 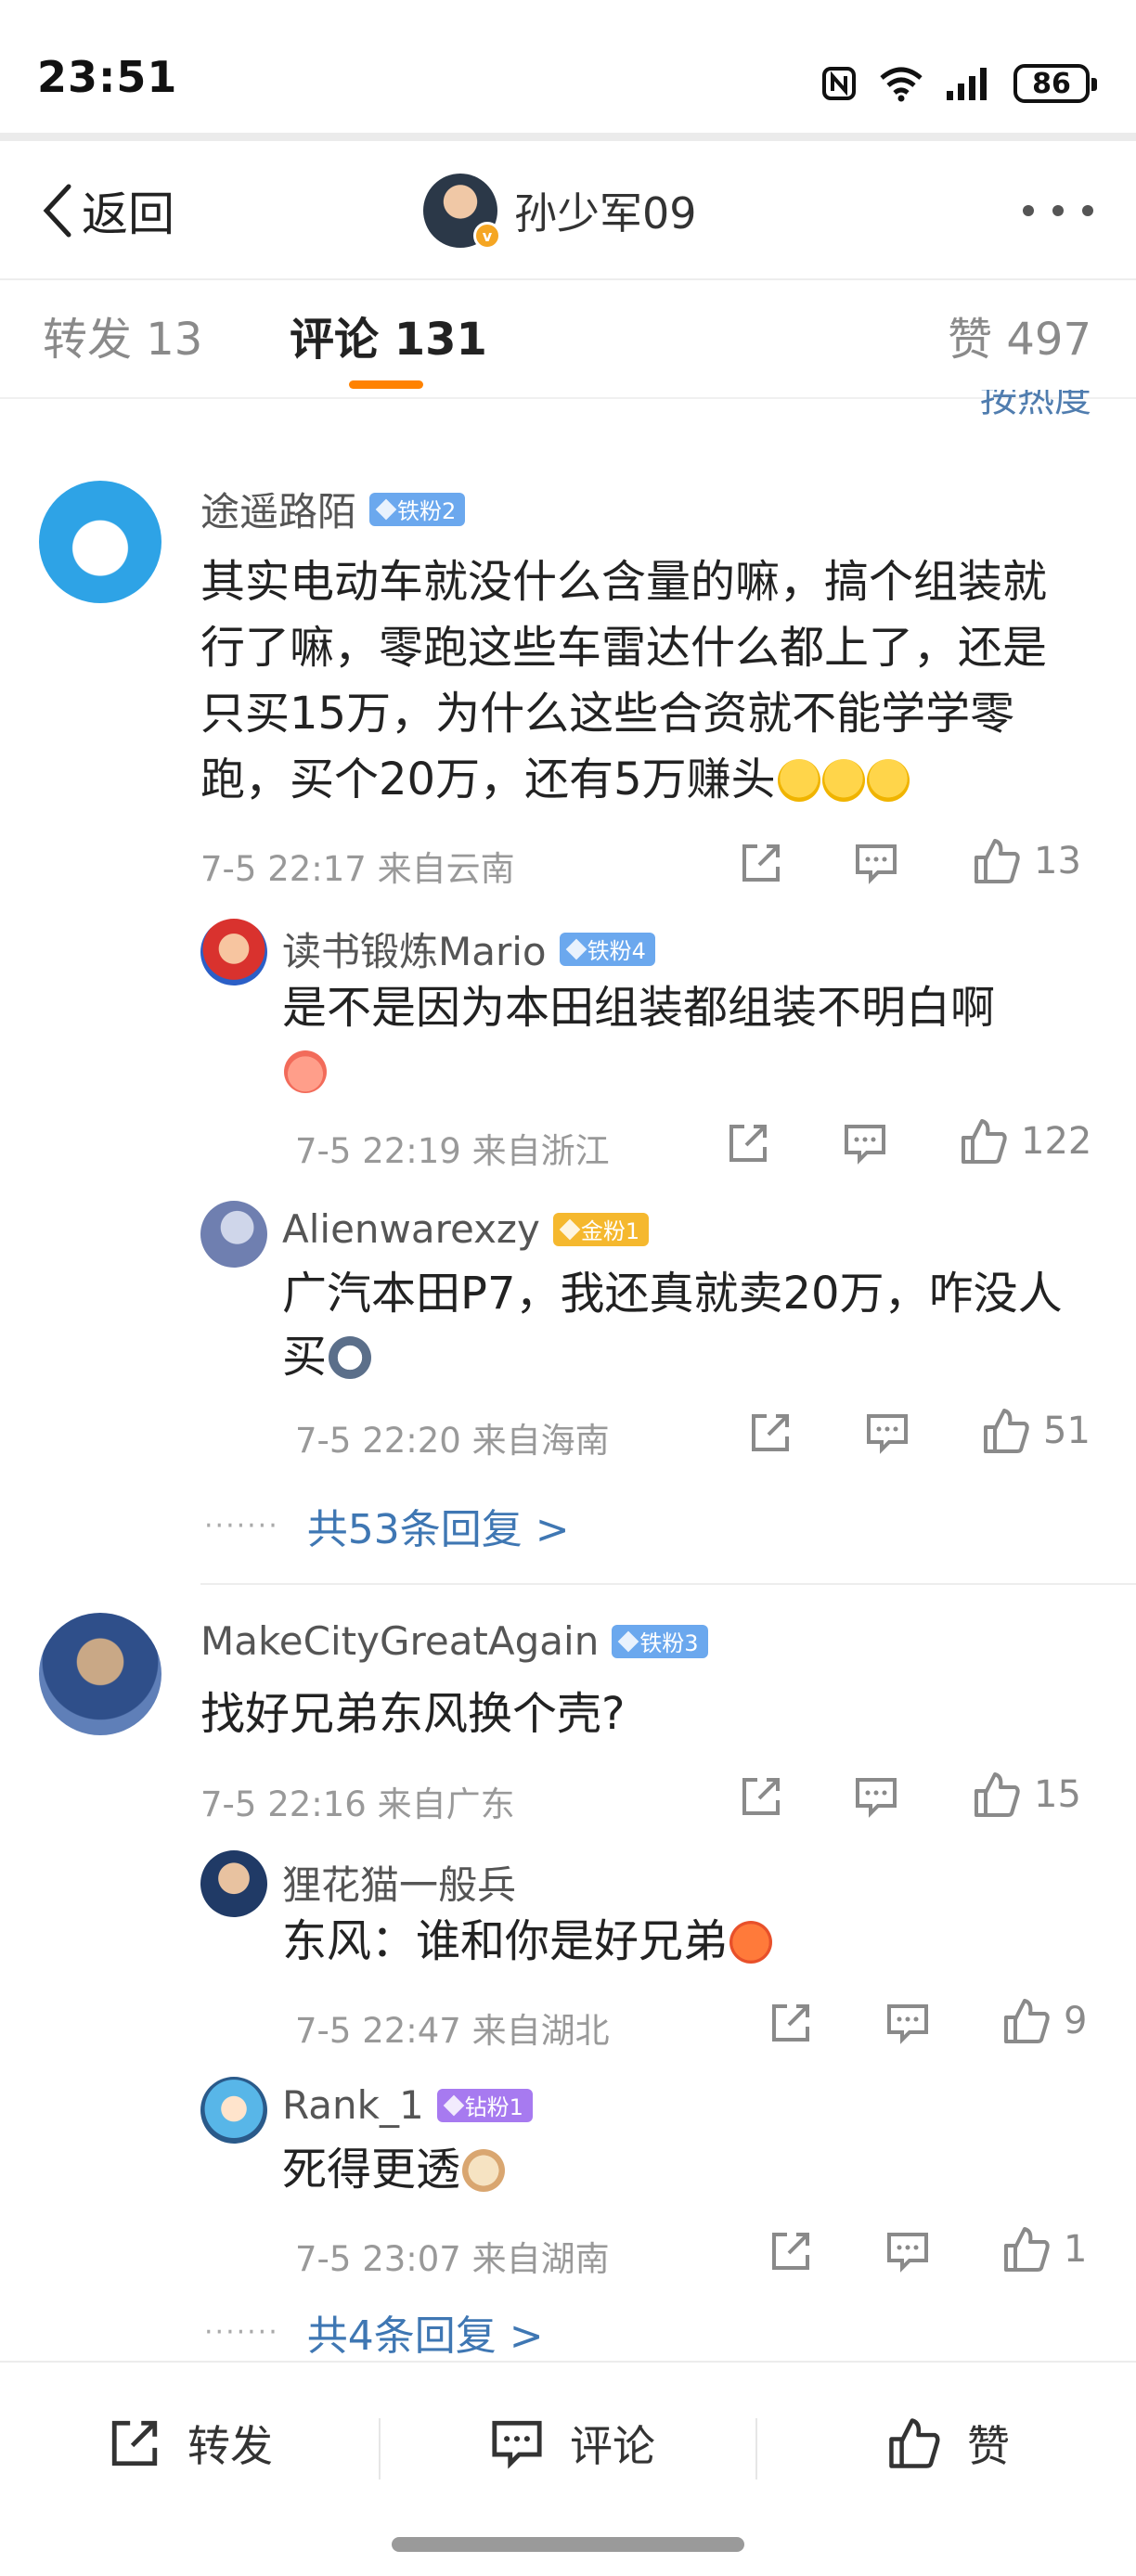 What do you see at coordinates (452, 1151) in the screenshot?
I see `reply-meta: 7-5 22:19 来自浙江` at bounding box center [452, 1151].